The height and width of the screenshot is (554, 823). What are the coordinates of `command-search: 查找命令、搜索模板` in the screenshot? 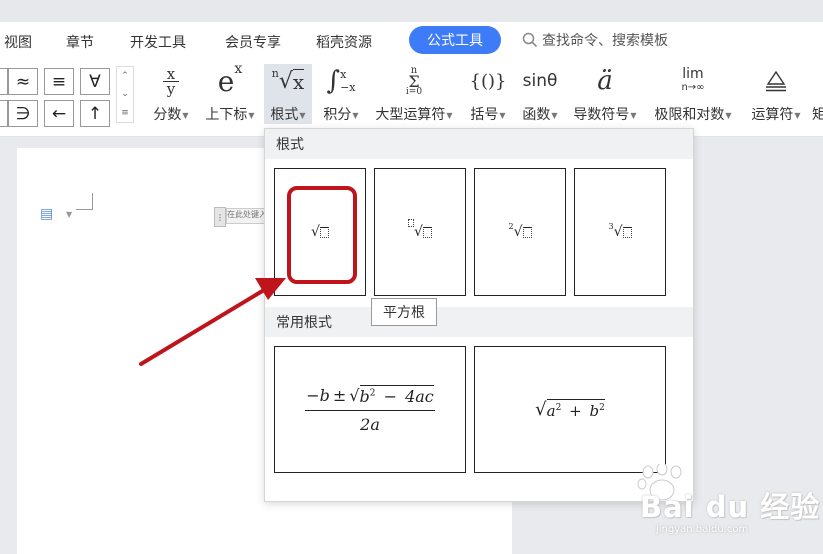 It's located at (595, 40).